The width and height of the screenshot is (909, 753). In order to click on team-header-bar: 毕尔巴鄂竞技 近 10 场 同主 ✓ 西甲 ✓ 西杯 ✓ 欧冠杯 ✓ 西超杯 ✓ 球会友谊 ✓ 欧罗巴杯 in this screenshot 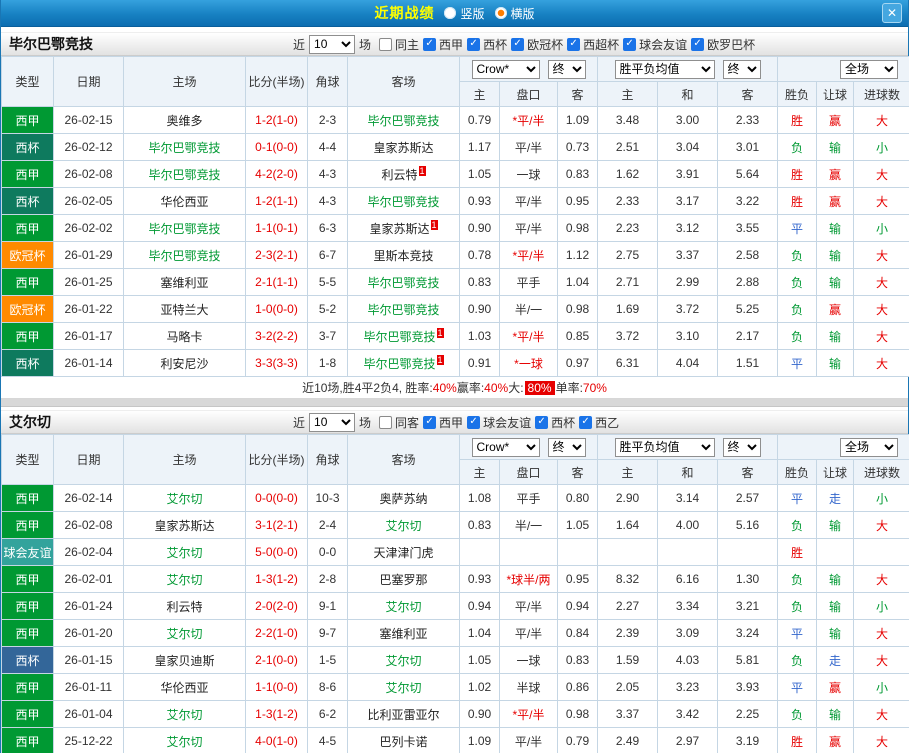, I will do `click(454, 44)`.